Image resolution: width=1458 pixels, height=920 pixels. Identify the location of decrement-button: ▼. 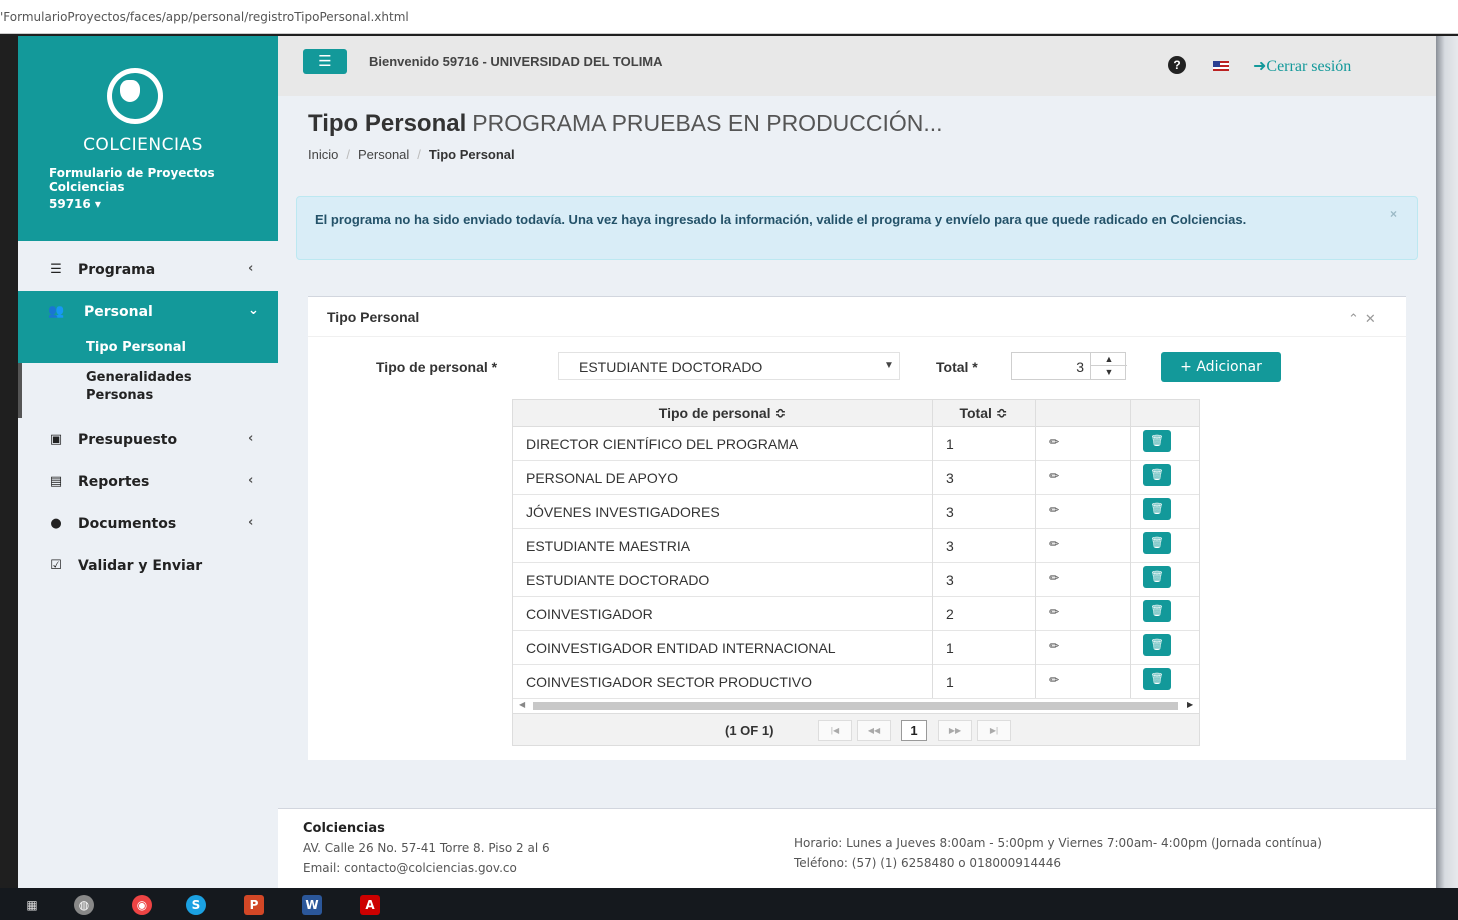
(1109, 372).